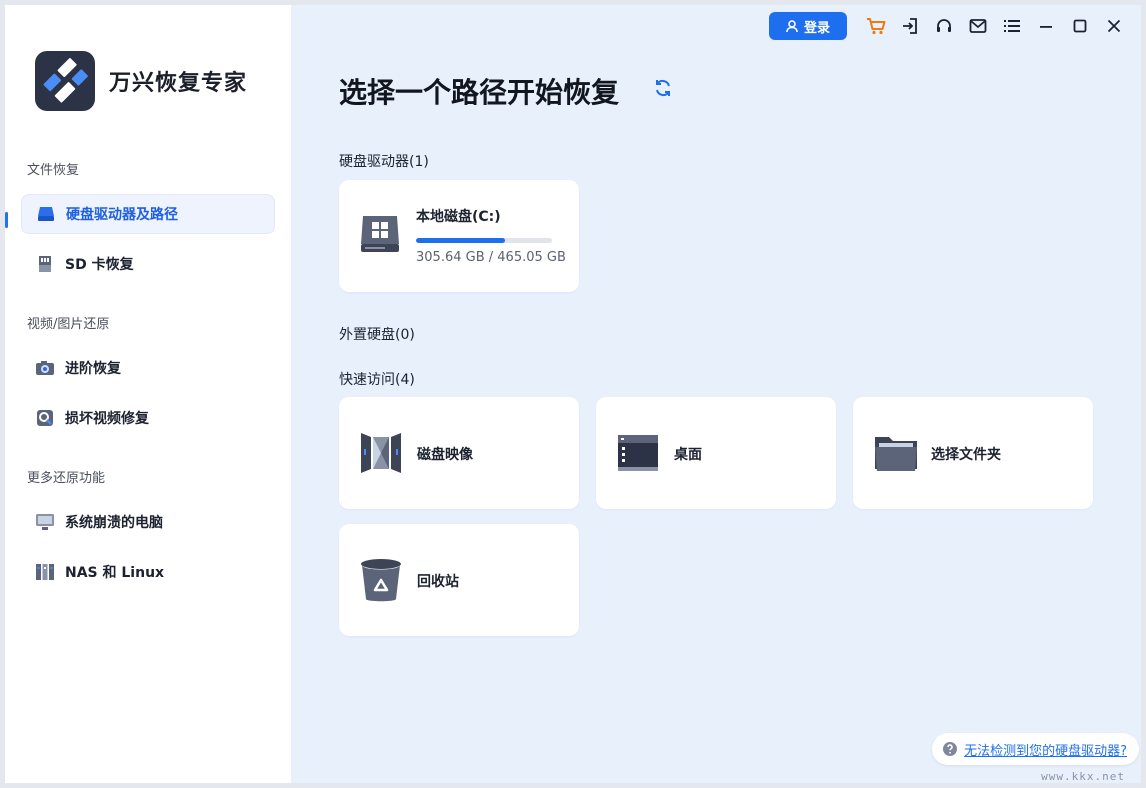 Image resolution: width=1146 pixels, height=788 pixels. What do you see at coordinates (45, 368) in the screenshot?
I see `camera-icon` at bounding box center [45, 368].